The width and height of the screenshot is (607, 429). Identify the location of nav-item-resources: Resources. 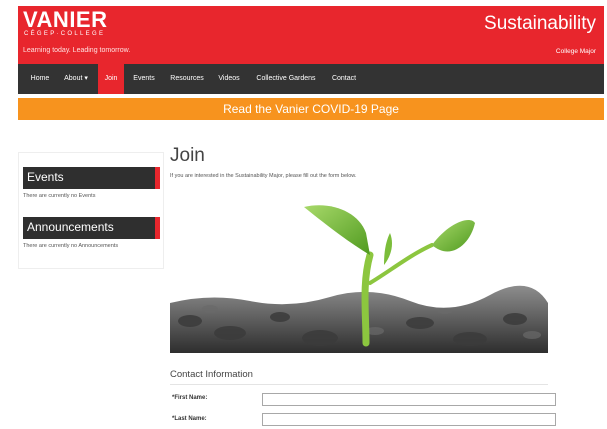
(187, 79).